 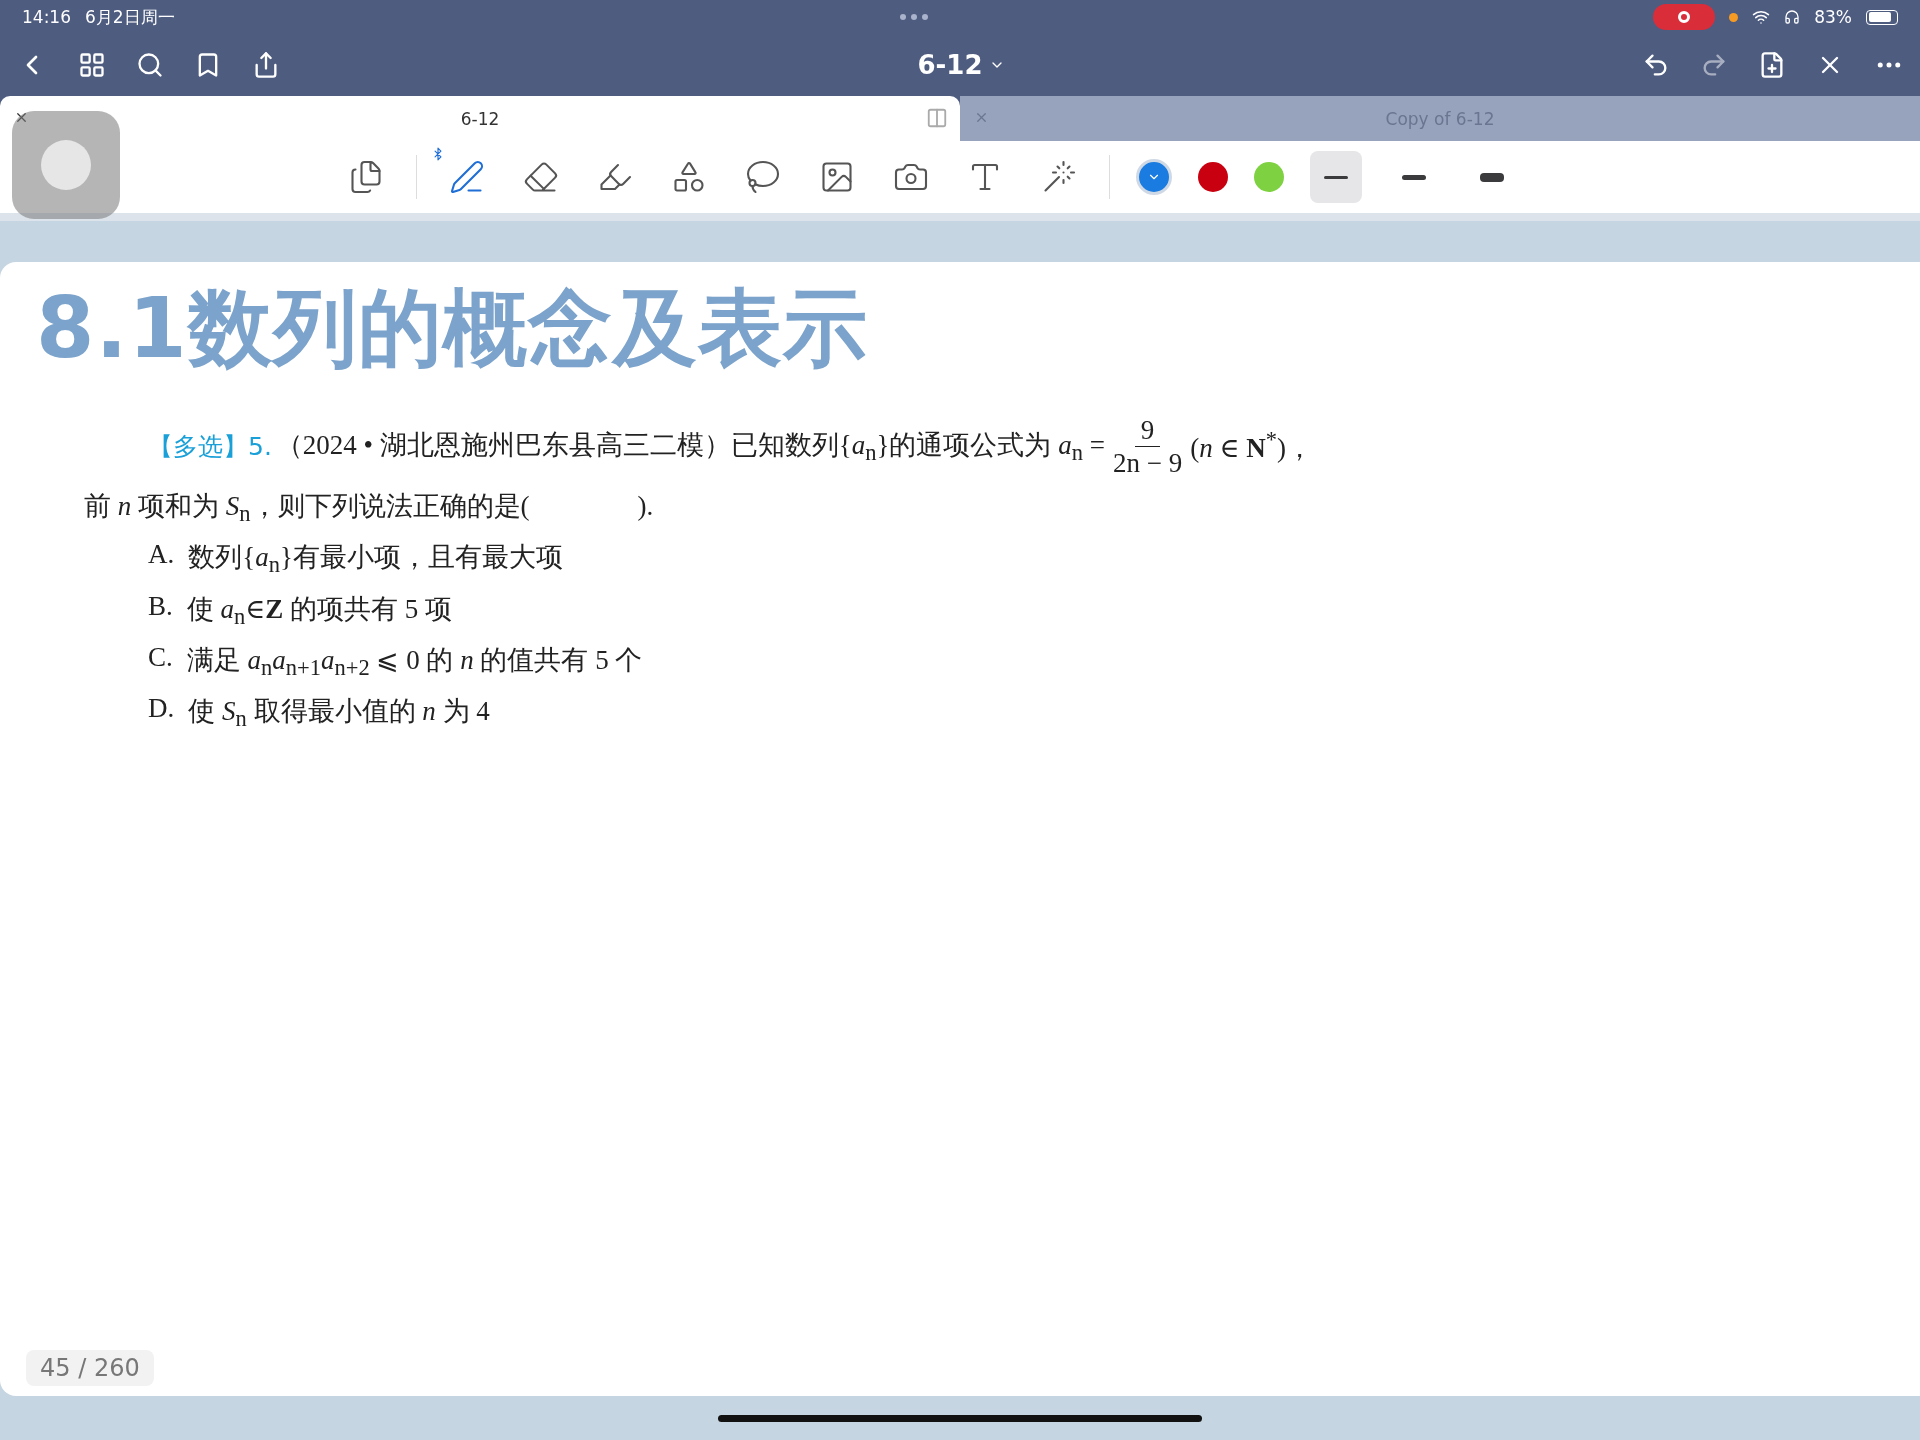 I want to click on pen-icon, so click(x=467, y=177).